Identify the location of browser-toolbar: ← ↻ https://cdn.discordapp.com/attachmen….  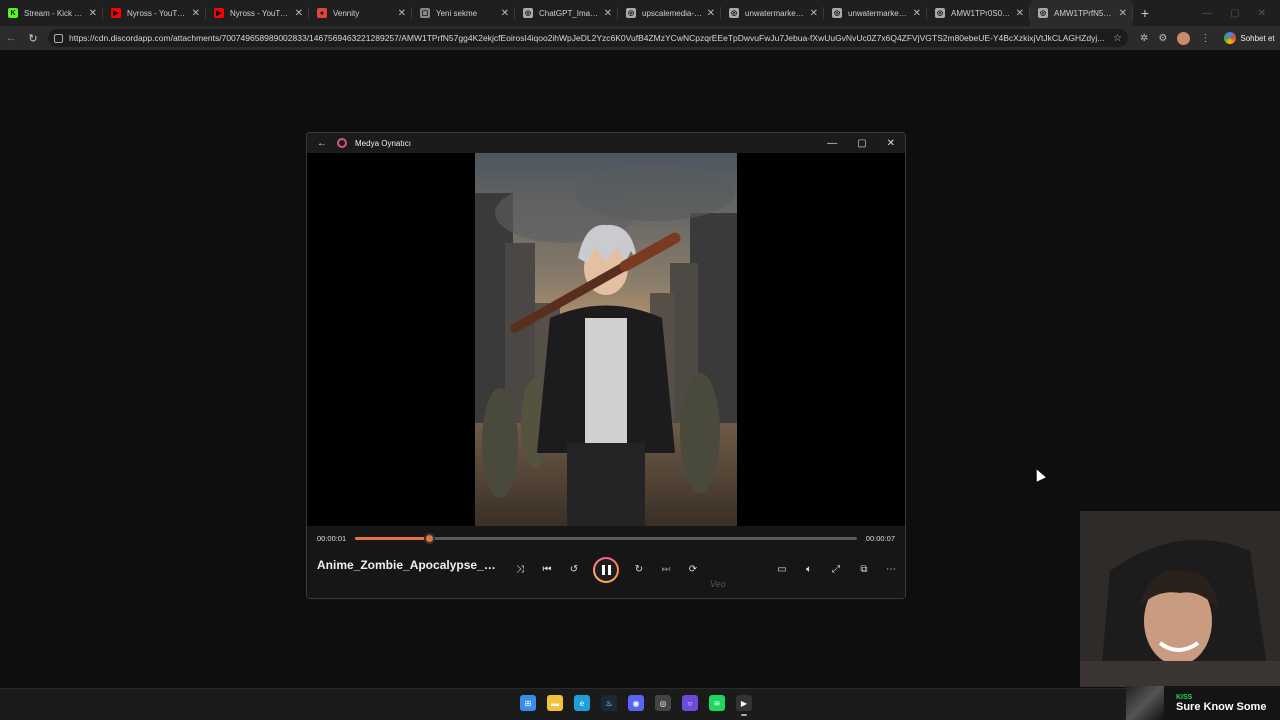
(640, 38).